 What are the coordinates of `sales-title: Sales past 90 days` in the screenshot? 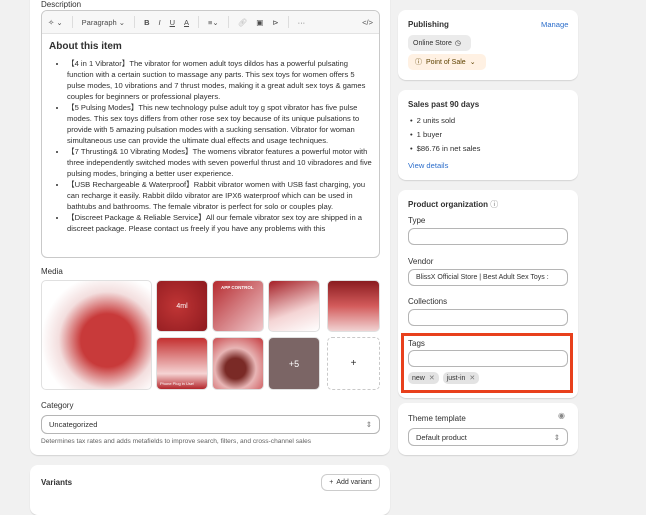 It's located at (444, 104).